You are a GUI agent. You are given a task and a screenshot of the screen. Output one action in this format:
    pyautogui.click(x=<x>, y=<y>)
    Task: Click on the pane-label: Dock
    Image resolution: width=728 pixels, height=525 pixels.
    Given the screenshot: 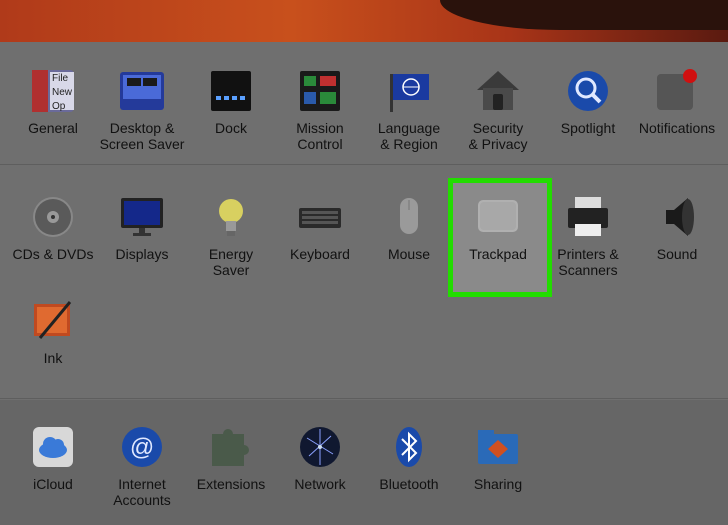 What is the action you would take?
    pyautogui.click(x=231, y=128)
    